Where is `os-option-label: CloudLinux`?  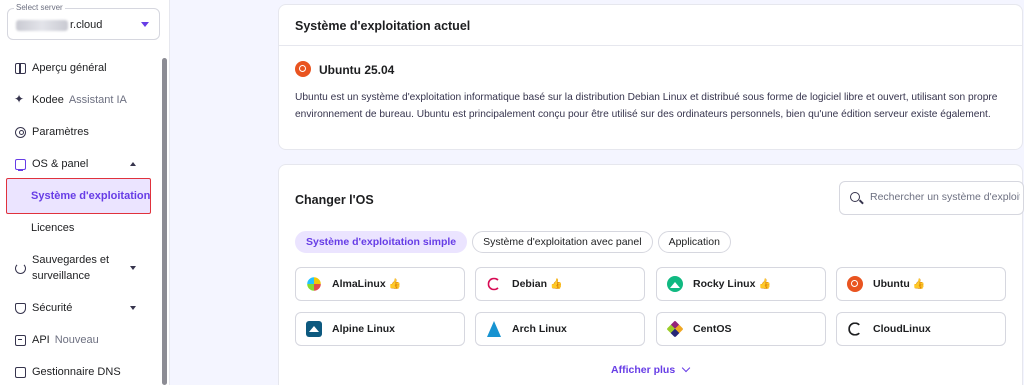
os-option-label: CloudLinux is located at coordinates (902, 329).